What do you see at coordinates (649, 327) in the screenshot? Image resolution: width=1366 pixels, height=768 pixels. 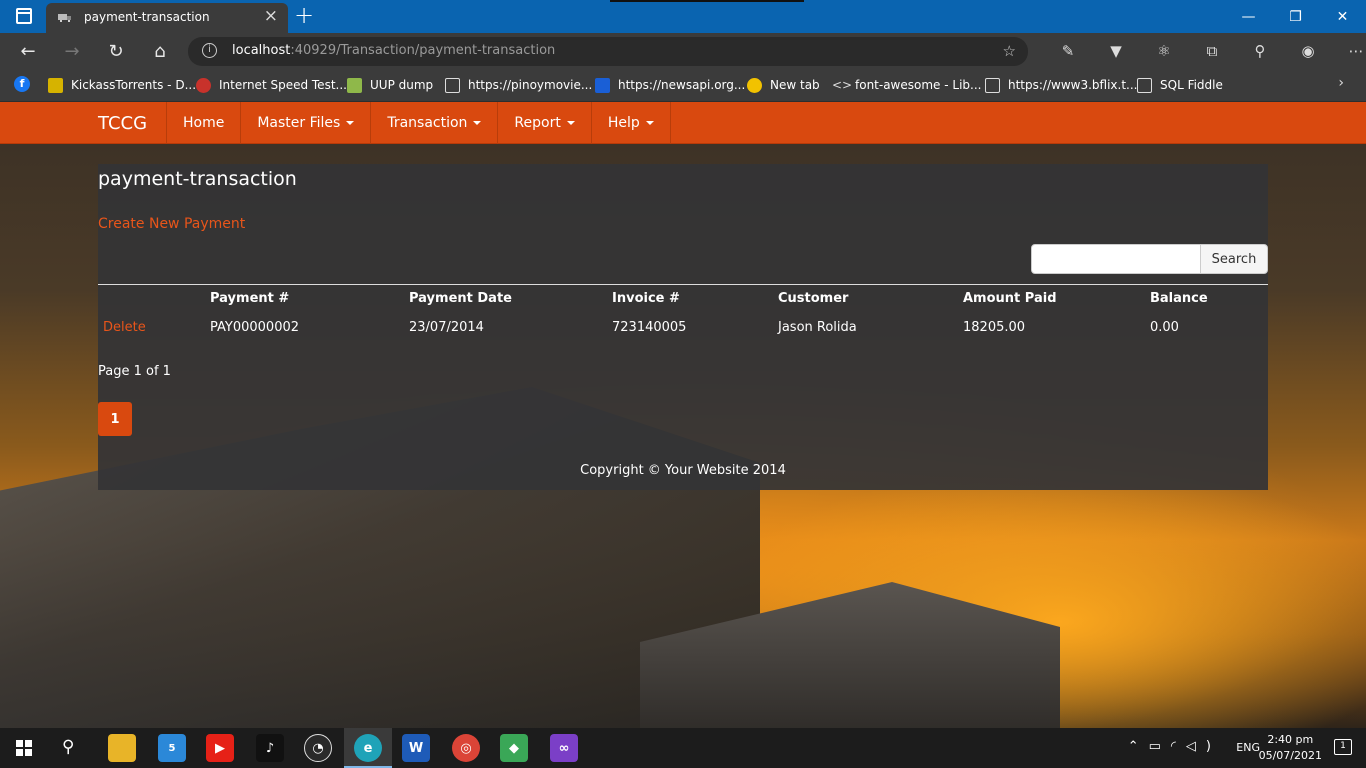 I see `cell-invoice-no: 723140005` at bounding box center [649, 327].